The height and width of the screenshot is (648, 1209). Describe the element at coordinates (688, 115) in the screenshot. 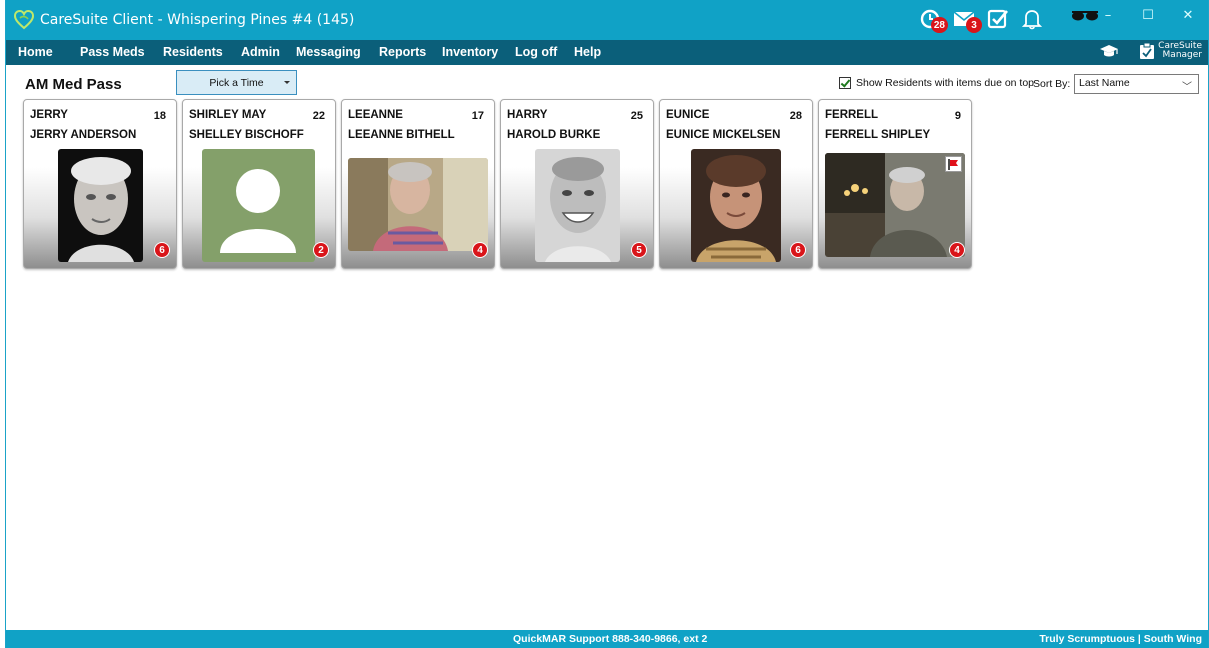

I see `resident-nickname: EUNICE` at that location.